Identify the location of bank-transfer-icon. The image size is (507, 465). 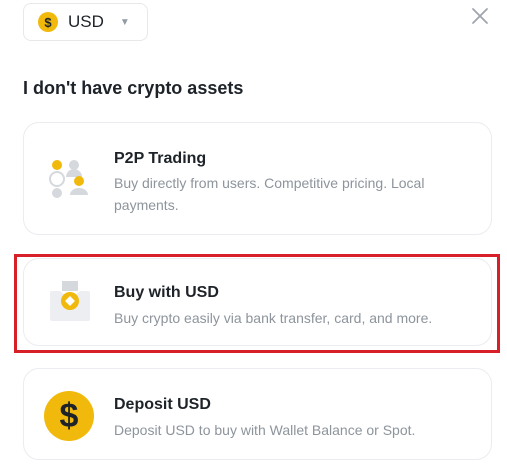
(70, 303).